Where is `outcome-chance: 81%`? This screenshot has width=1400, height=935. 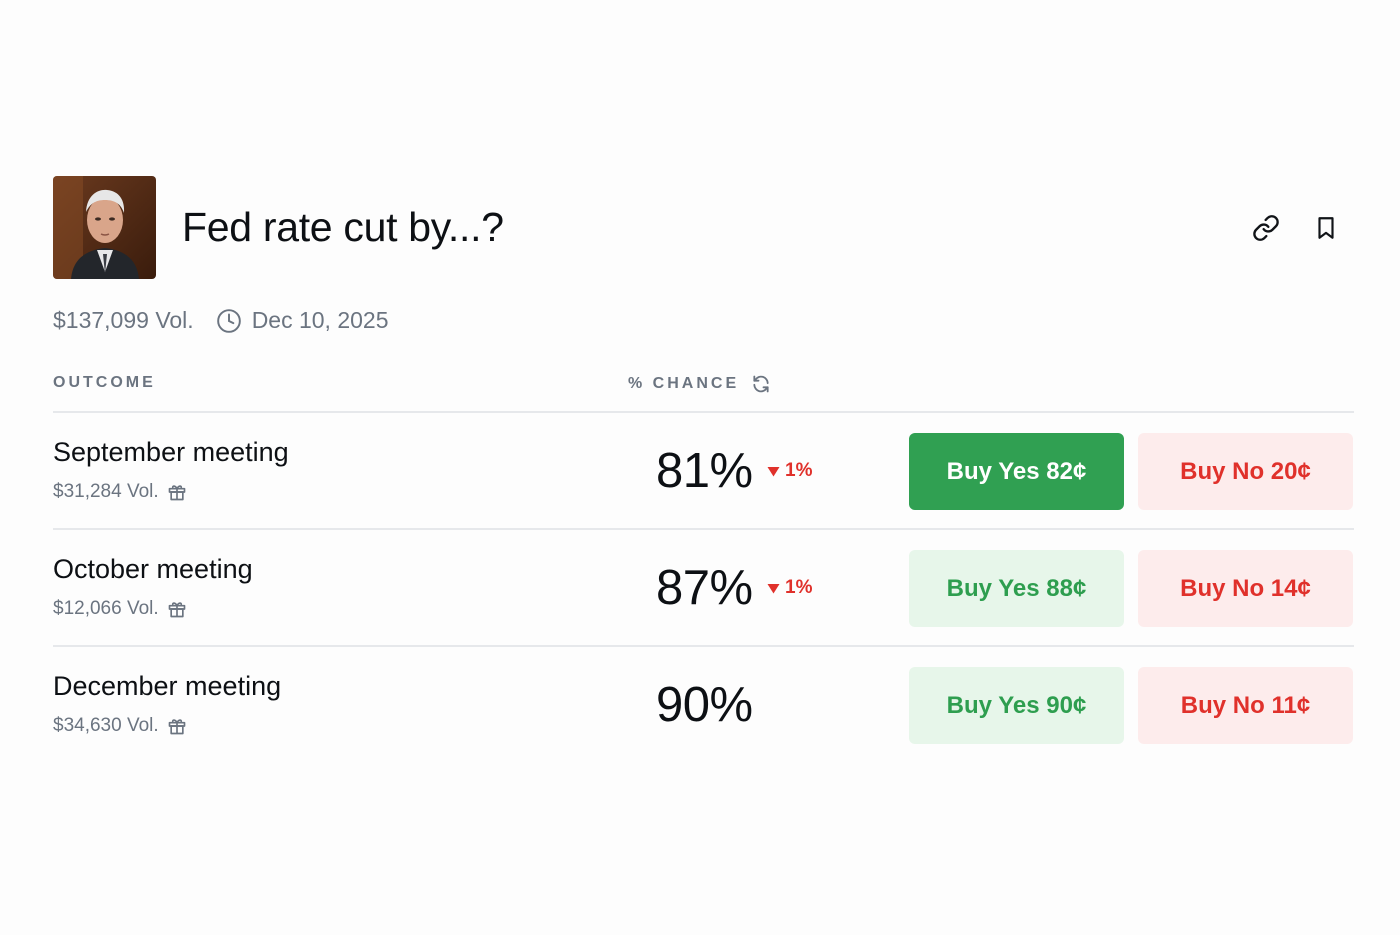
outcome-chance: 81% is located at coordinates (704, 471).